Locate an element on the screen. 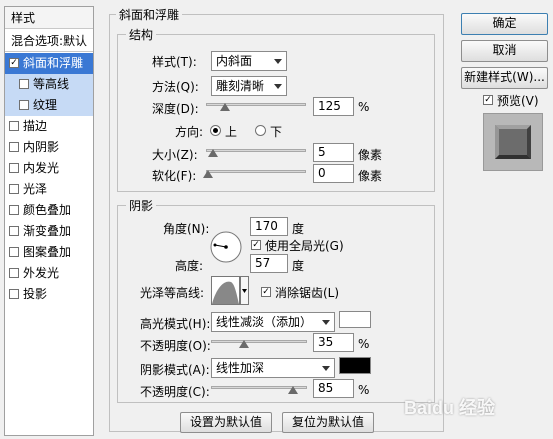 The height and width of the screenshot is (439, 553). depth-unit: % is located at coordinates (364, 107).